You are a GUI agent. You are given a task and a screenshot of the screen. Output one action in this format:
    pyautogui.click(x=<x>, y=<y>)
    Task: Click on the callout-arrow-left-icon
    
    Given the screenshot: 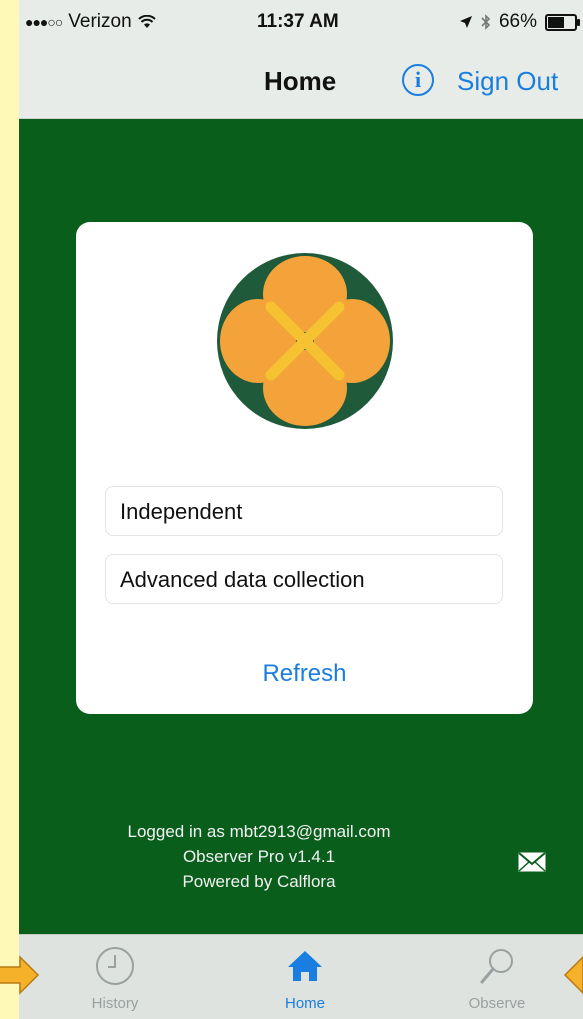 What is the action you would take?
    pyautogui.click(x=573, y=975)
    